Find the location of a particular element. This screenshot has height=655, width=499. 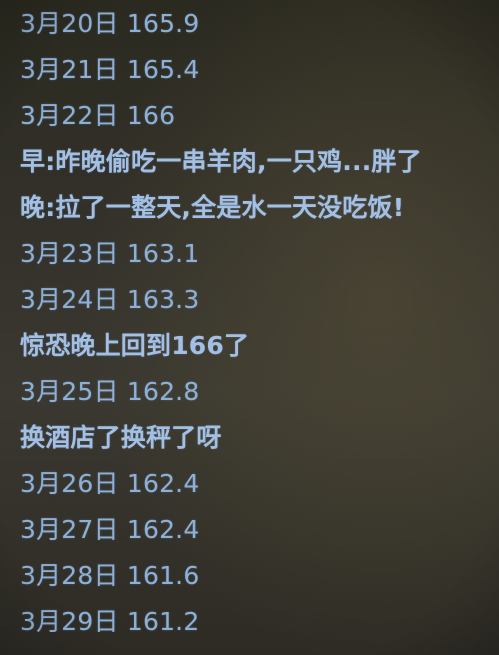

log-entry-weight: 3月29日 161.2 is located at coordinates (110, 619).